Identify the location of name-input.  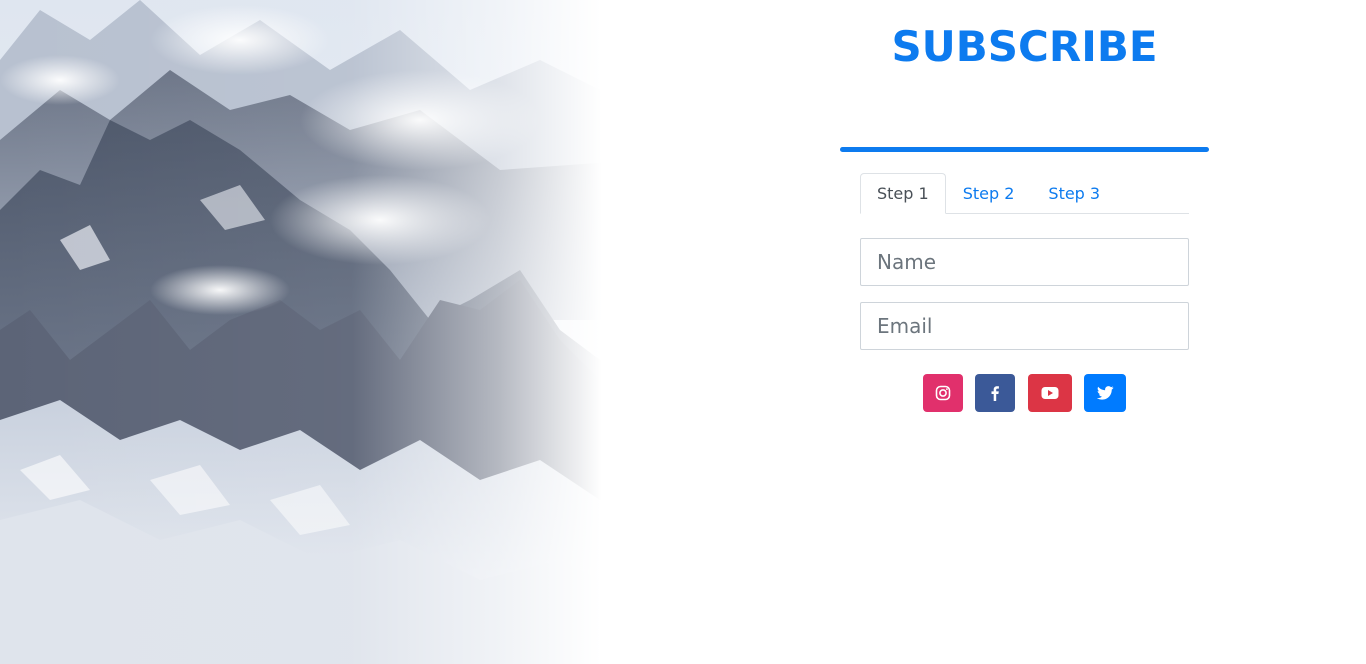
(1024, 262).